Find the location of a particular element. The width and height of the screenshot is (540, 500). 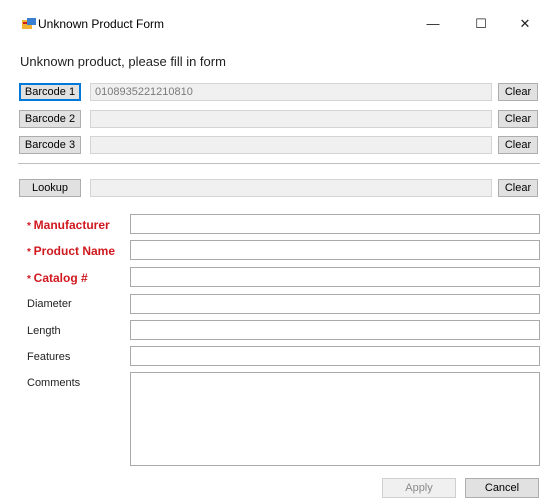

features-input is located at coordinates (335, 356).